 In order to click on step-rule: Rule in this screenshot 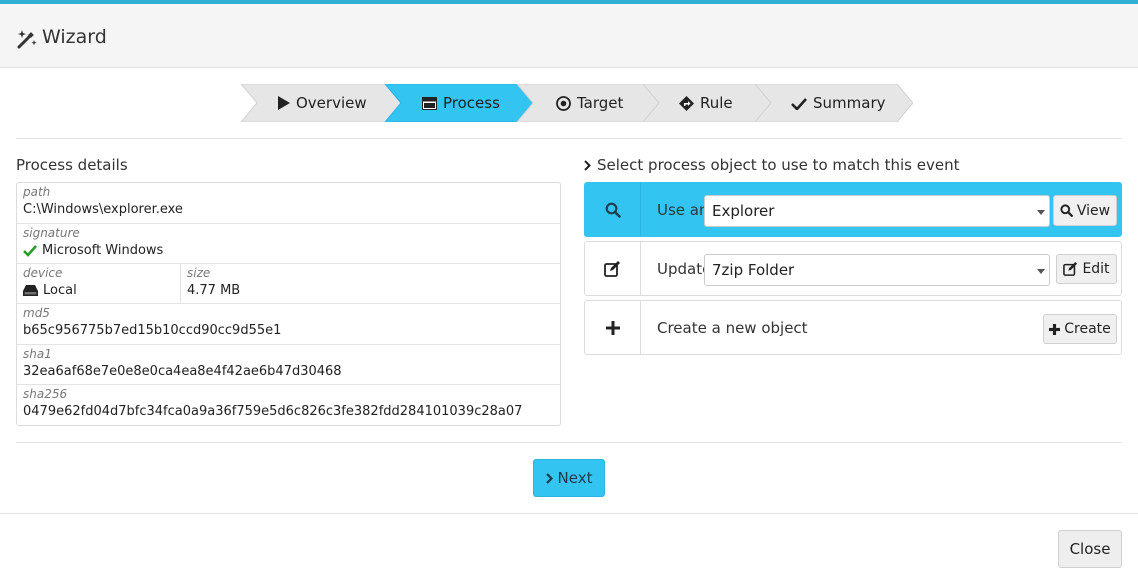, I will do `click(707, 103)`.